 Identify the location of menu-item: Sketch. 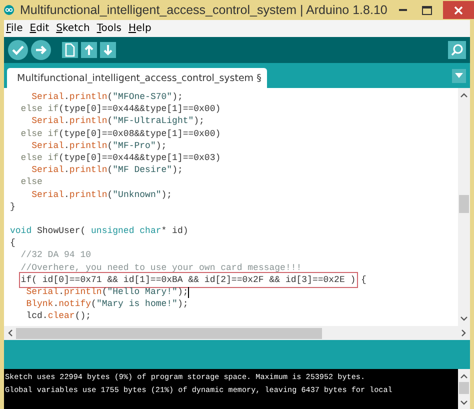
(73, 28).